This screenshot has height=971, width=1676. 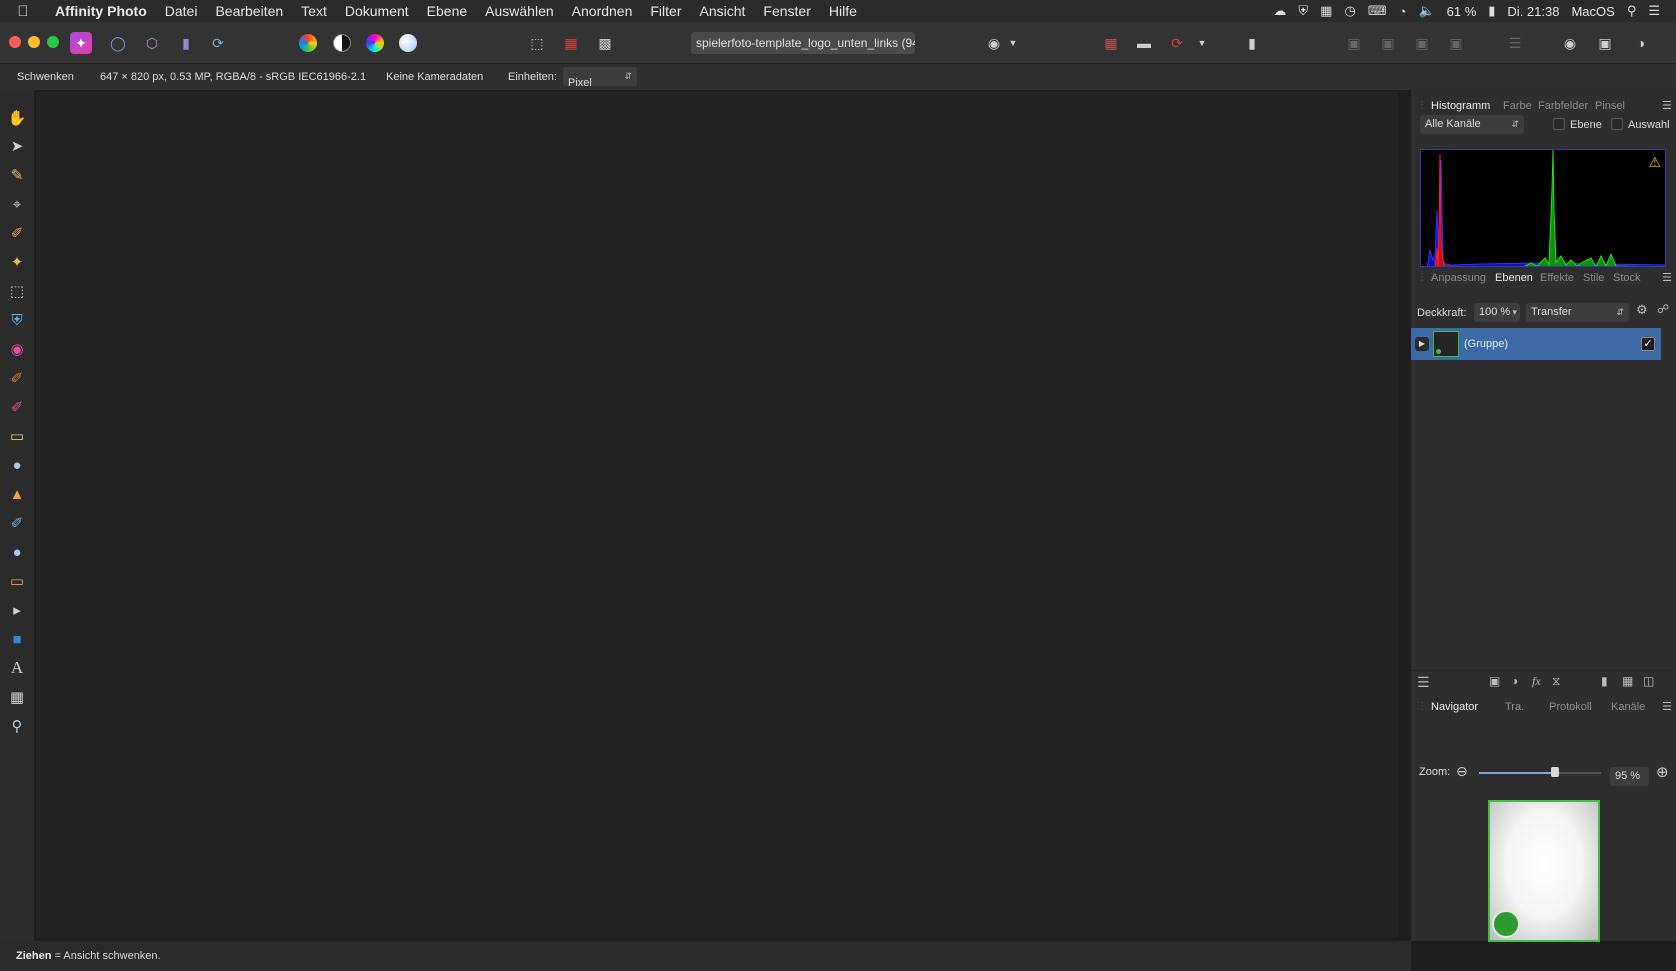 I want to click on text-tool-icon: A, so click(x=17, y=668).